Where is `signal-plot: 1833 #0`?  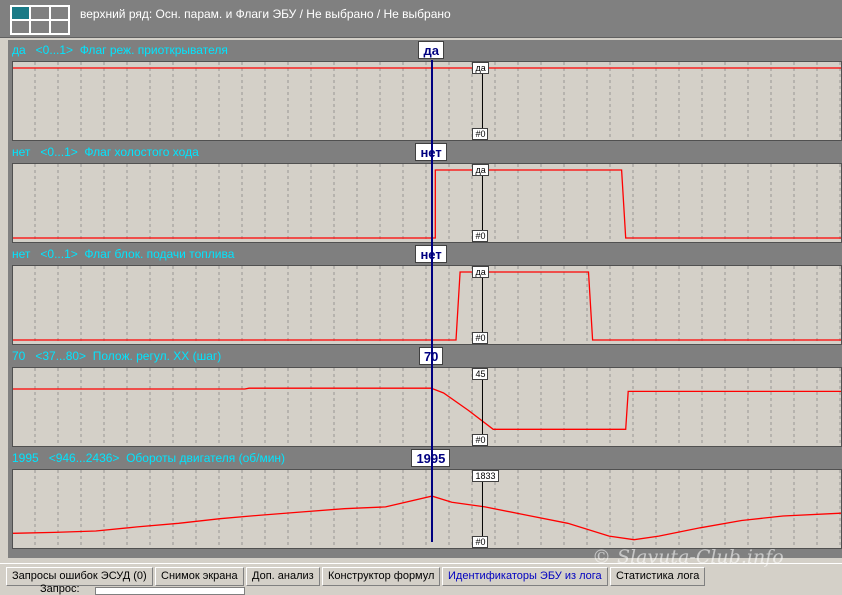 signal-plot: 1833 #0 is located at coordinates (427, 509).